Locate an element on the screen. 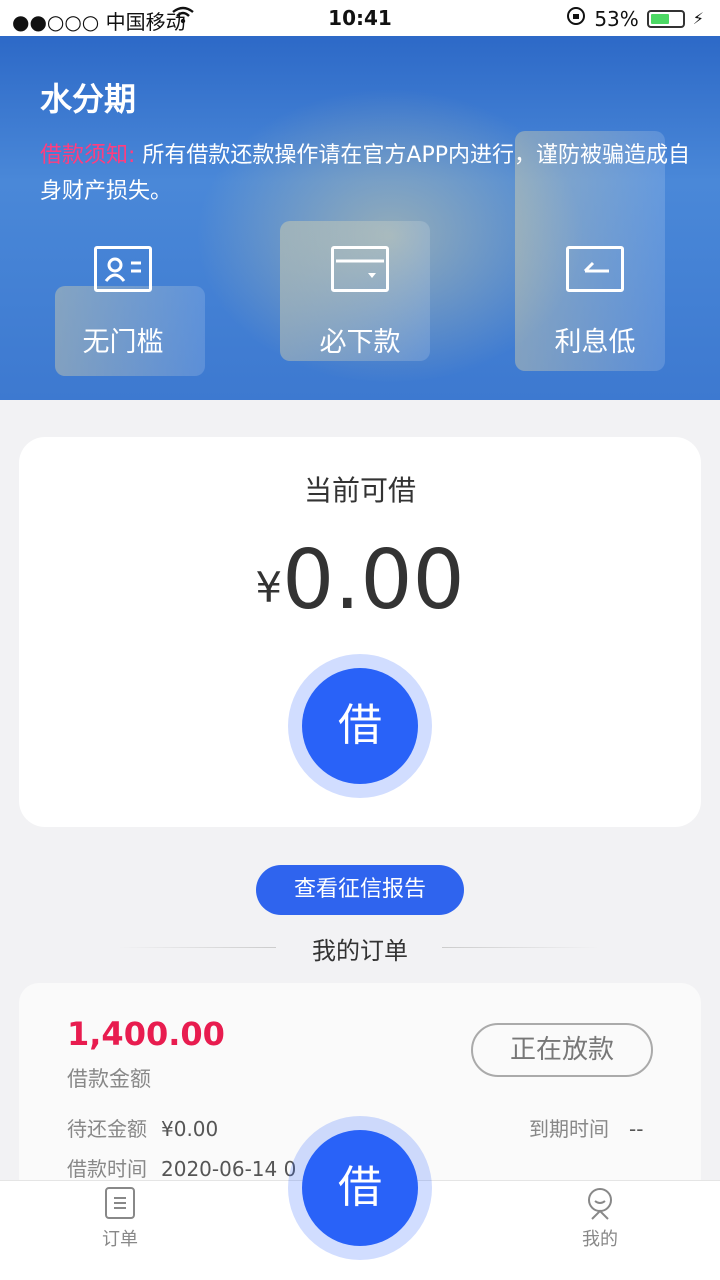 The width and height of the screenshot is (720, 1280). loan-time-value: 2020-06-14 0 is located at coordinates (229, 1169).